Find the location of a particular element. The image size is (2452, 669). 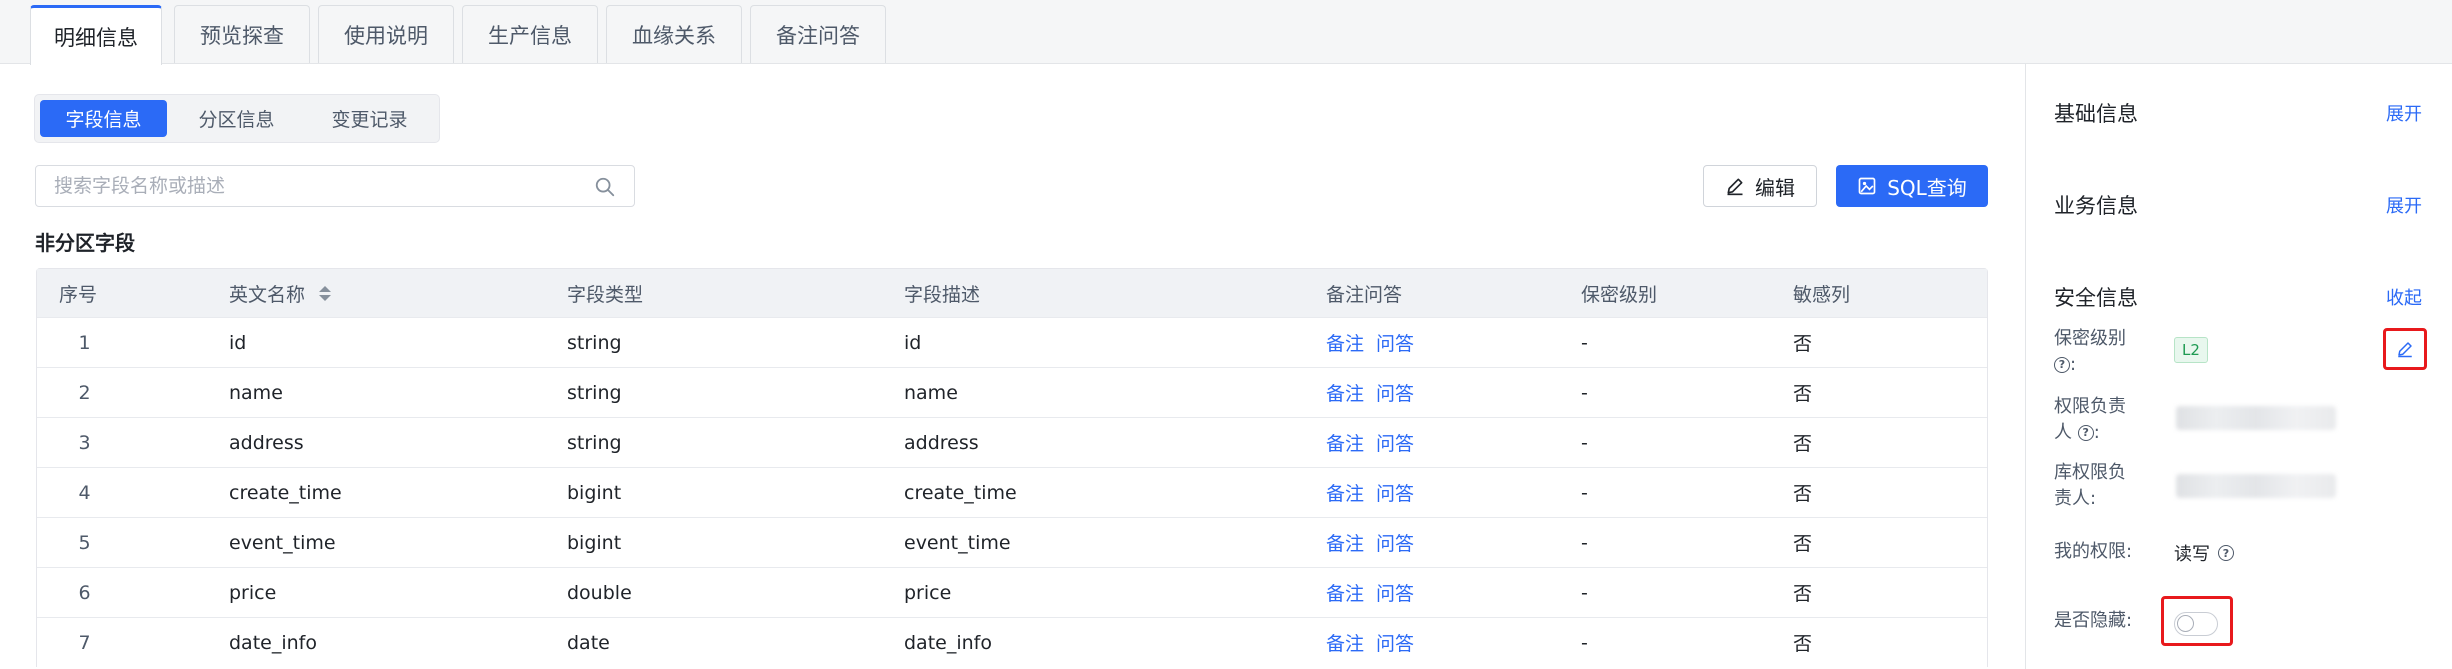

subtab-partitions: 分区信息 is located at coordinates (236, 118).